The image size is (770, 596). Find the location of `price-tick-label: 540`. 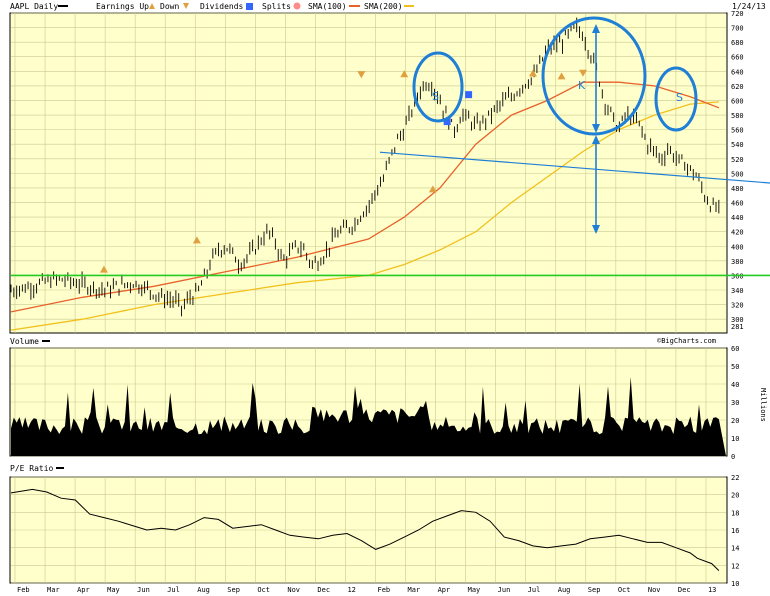

price-tick-label: 540 is located at coordinates (737, 145).